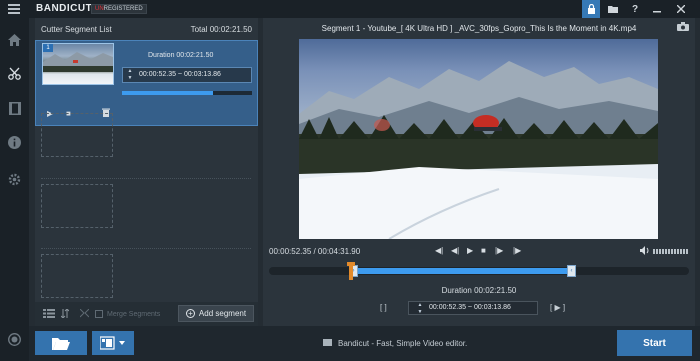  I want to click on segment-list-header: Cutter Segment List Total 00:02:21.50, so click(146, 29).